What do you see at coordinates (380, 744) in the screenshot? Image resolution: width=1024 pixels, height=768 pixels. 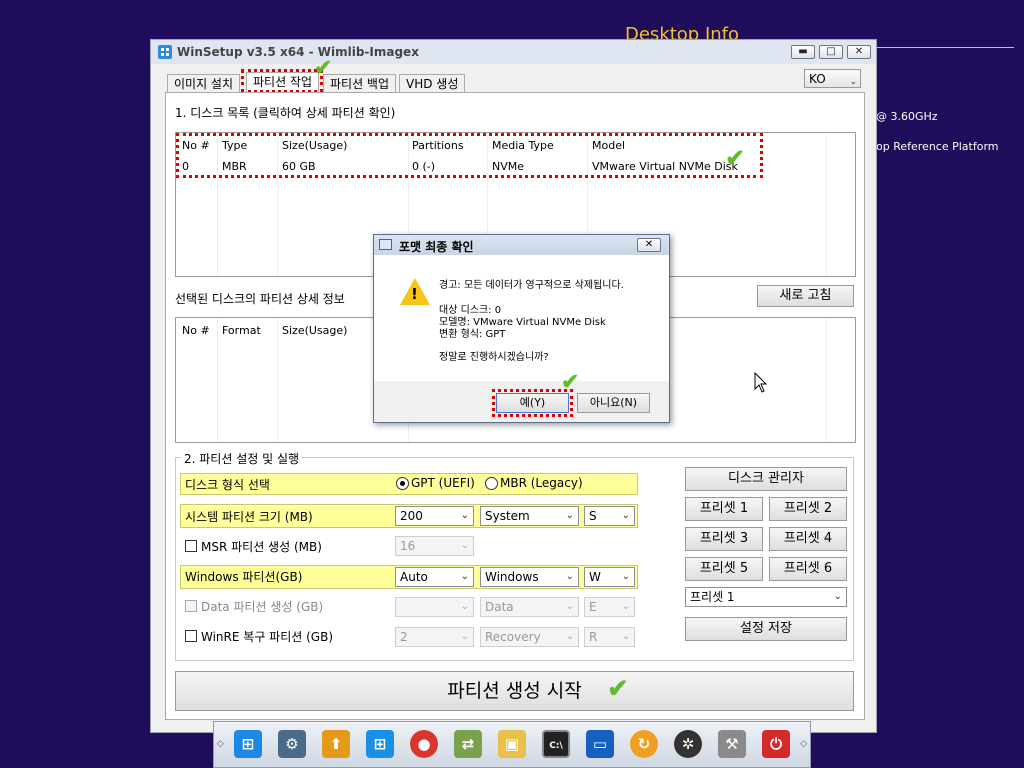 I see `windows-logo-icon: ⊞` at bounding box center [380, 744].